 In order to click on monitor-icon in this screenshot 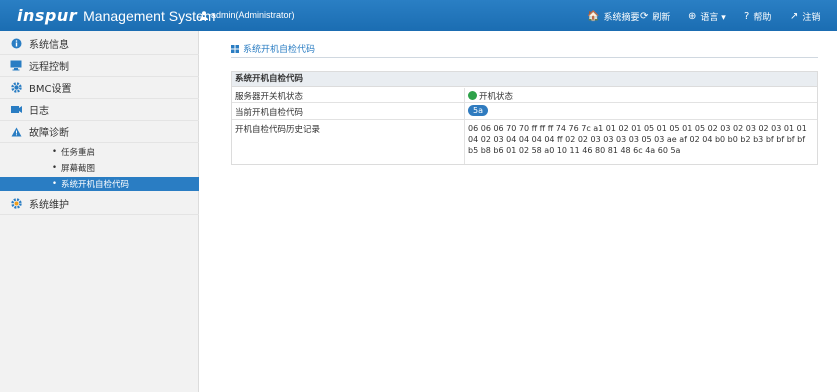, I will do `click(16, 66)`.